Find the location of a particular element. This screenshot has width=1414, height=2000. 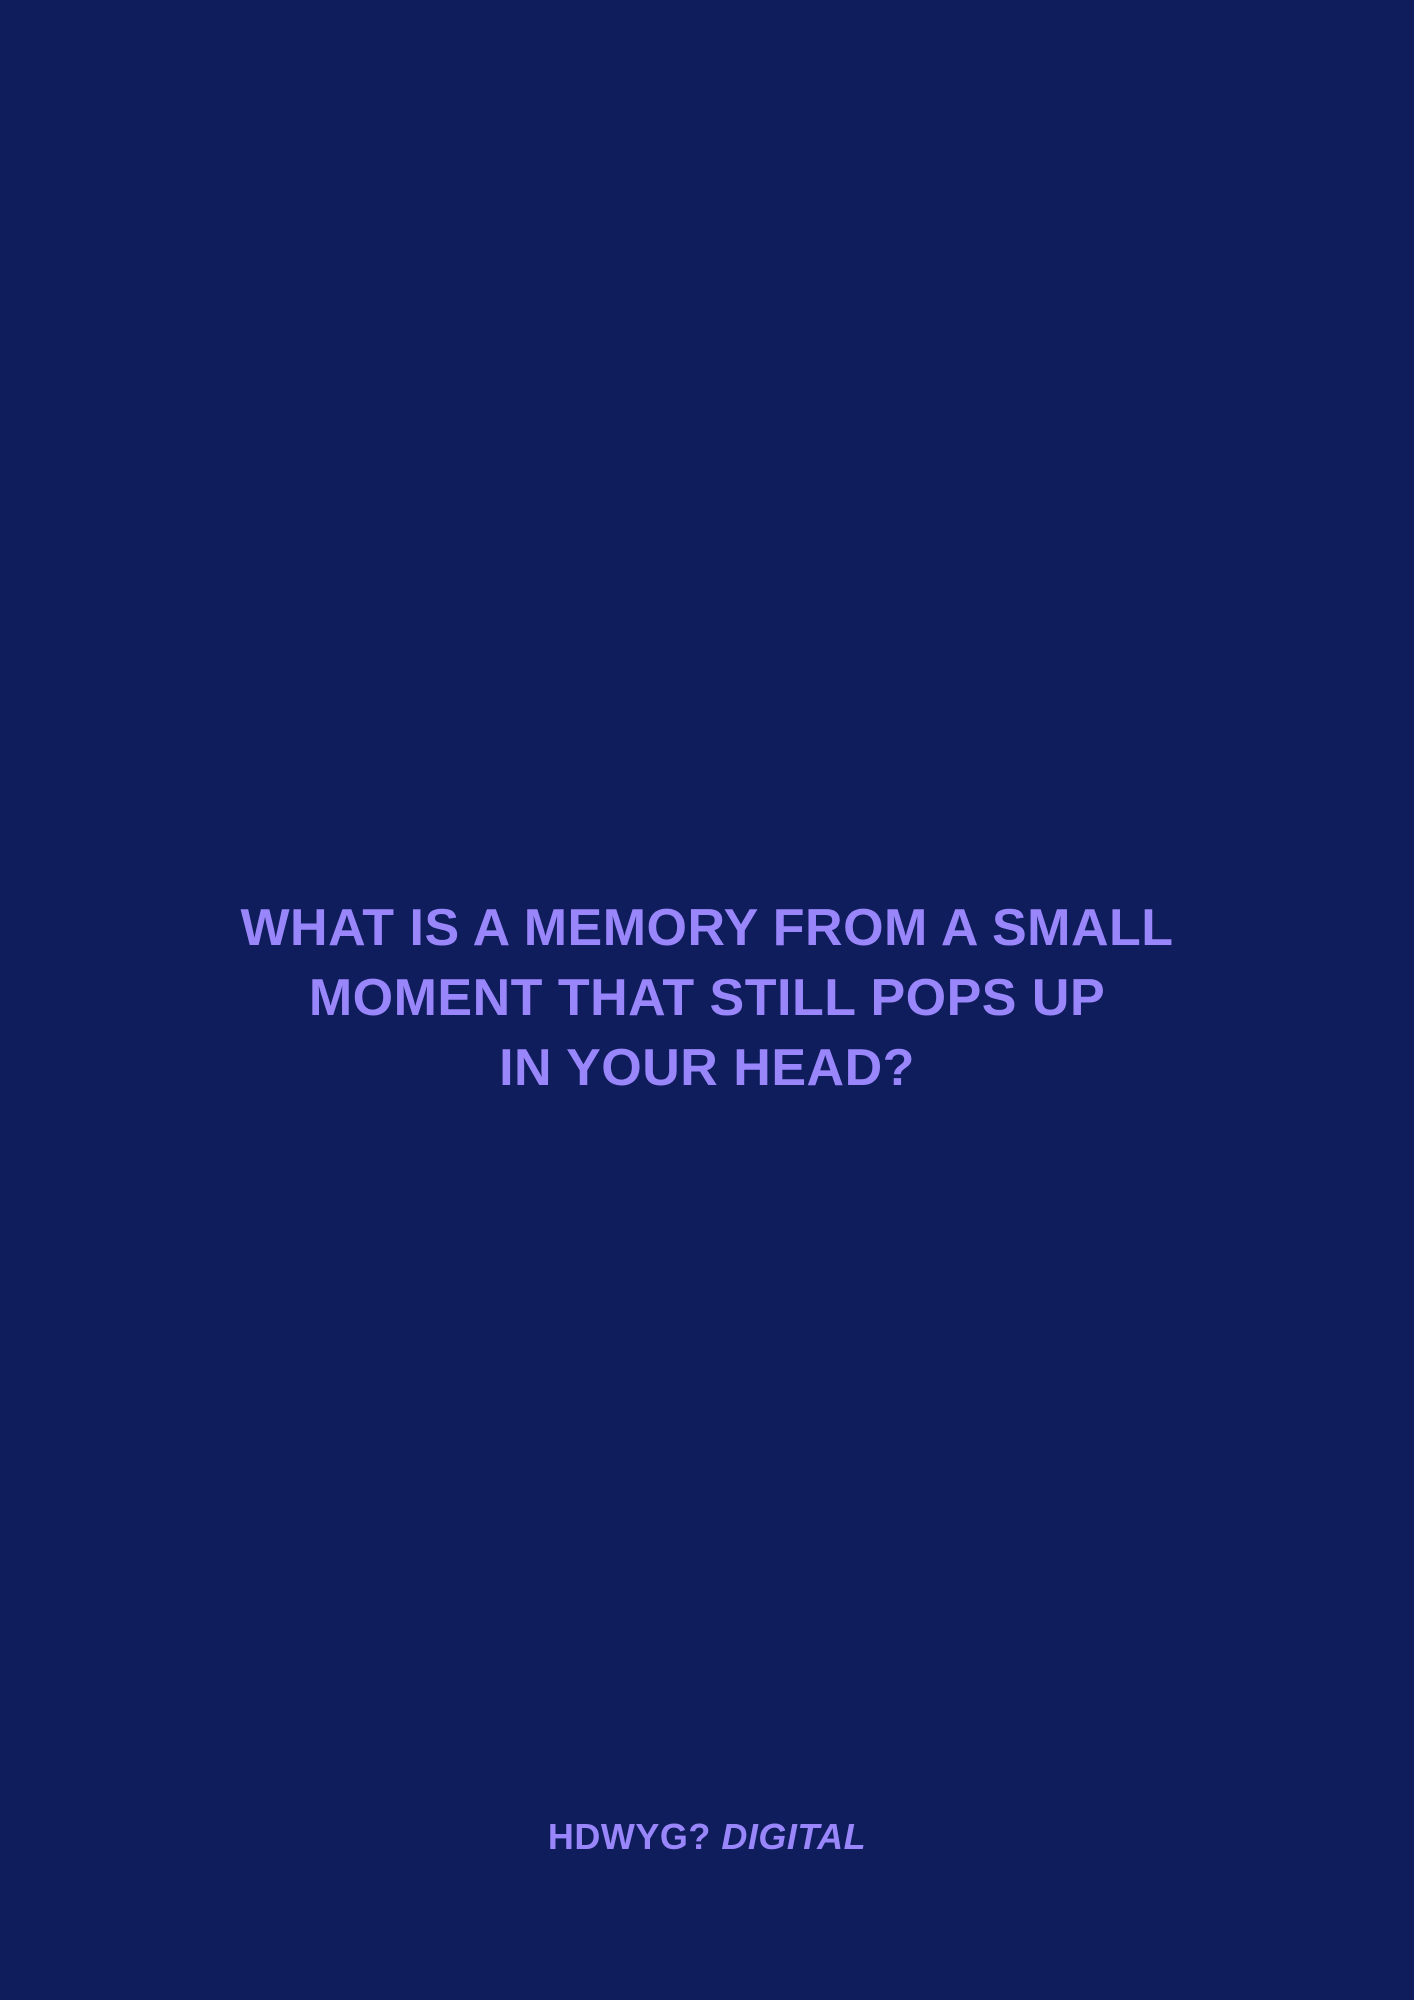

brand-suffix: DIGITAL is located at coordinates (794, 1836).